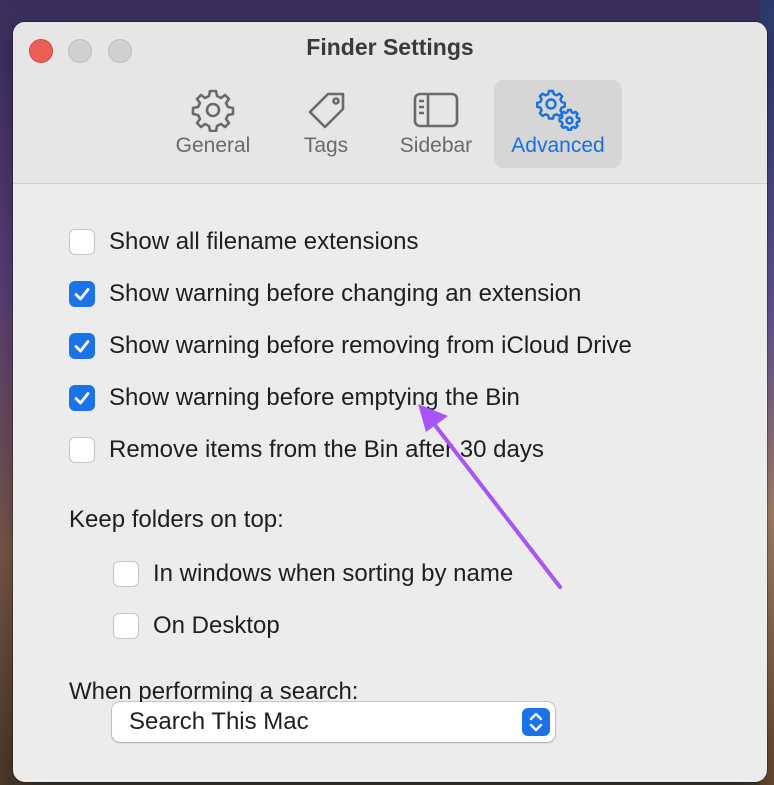  Describe the element at coordinates (264, 241) in the screenshot. I see `option-label: Show all filename extensions` at that location.